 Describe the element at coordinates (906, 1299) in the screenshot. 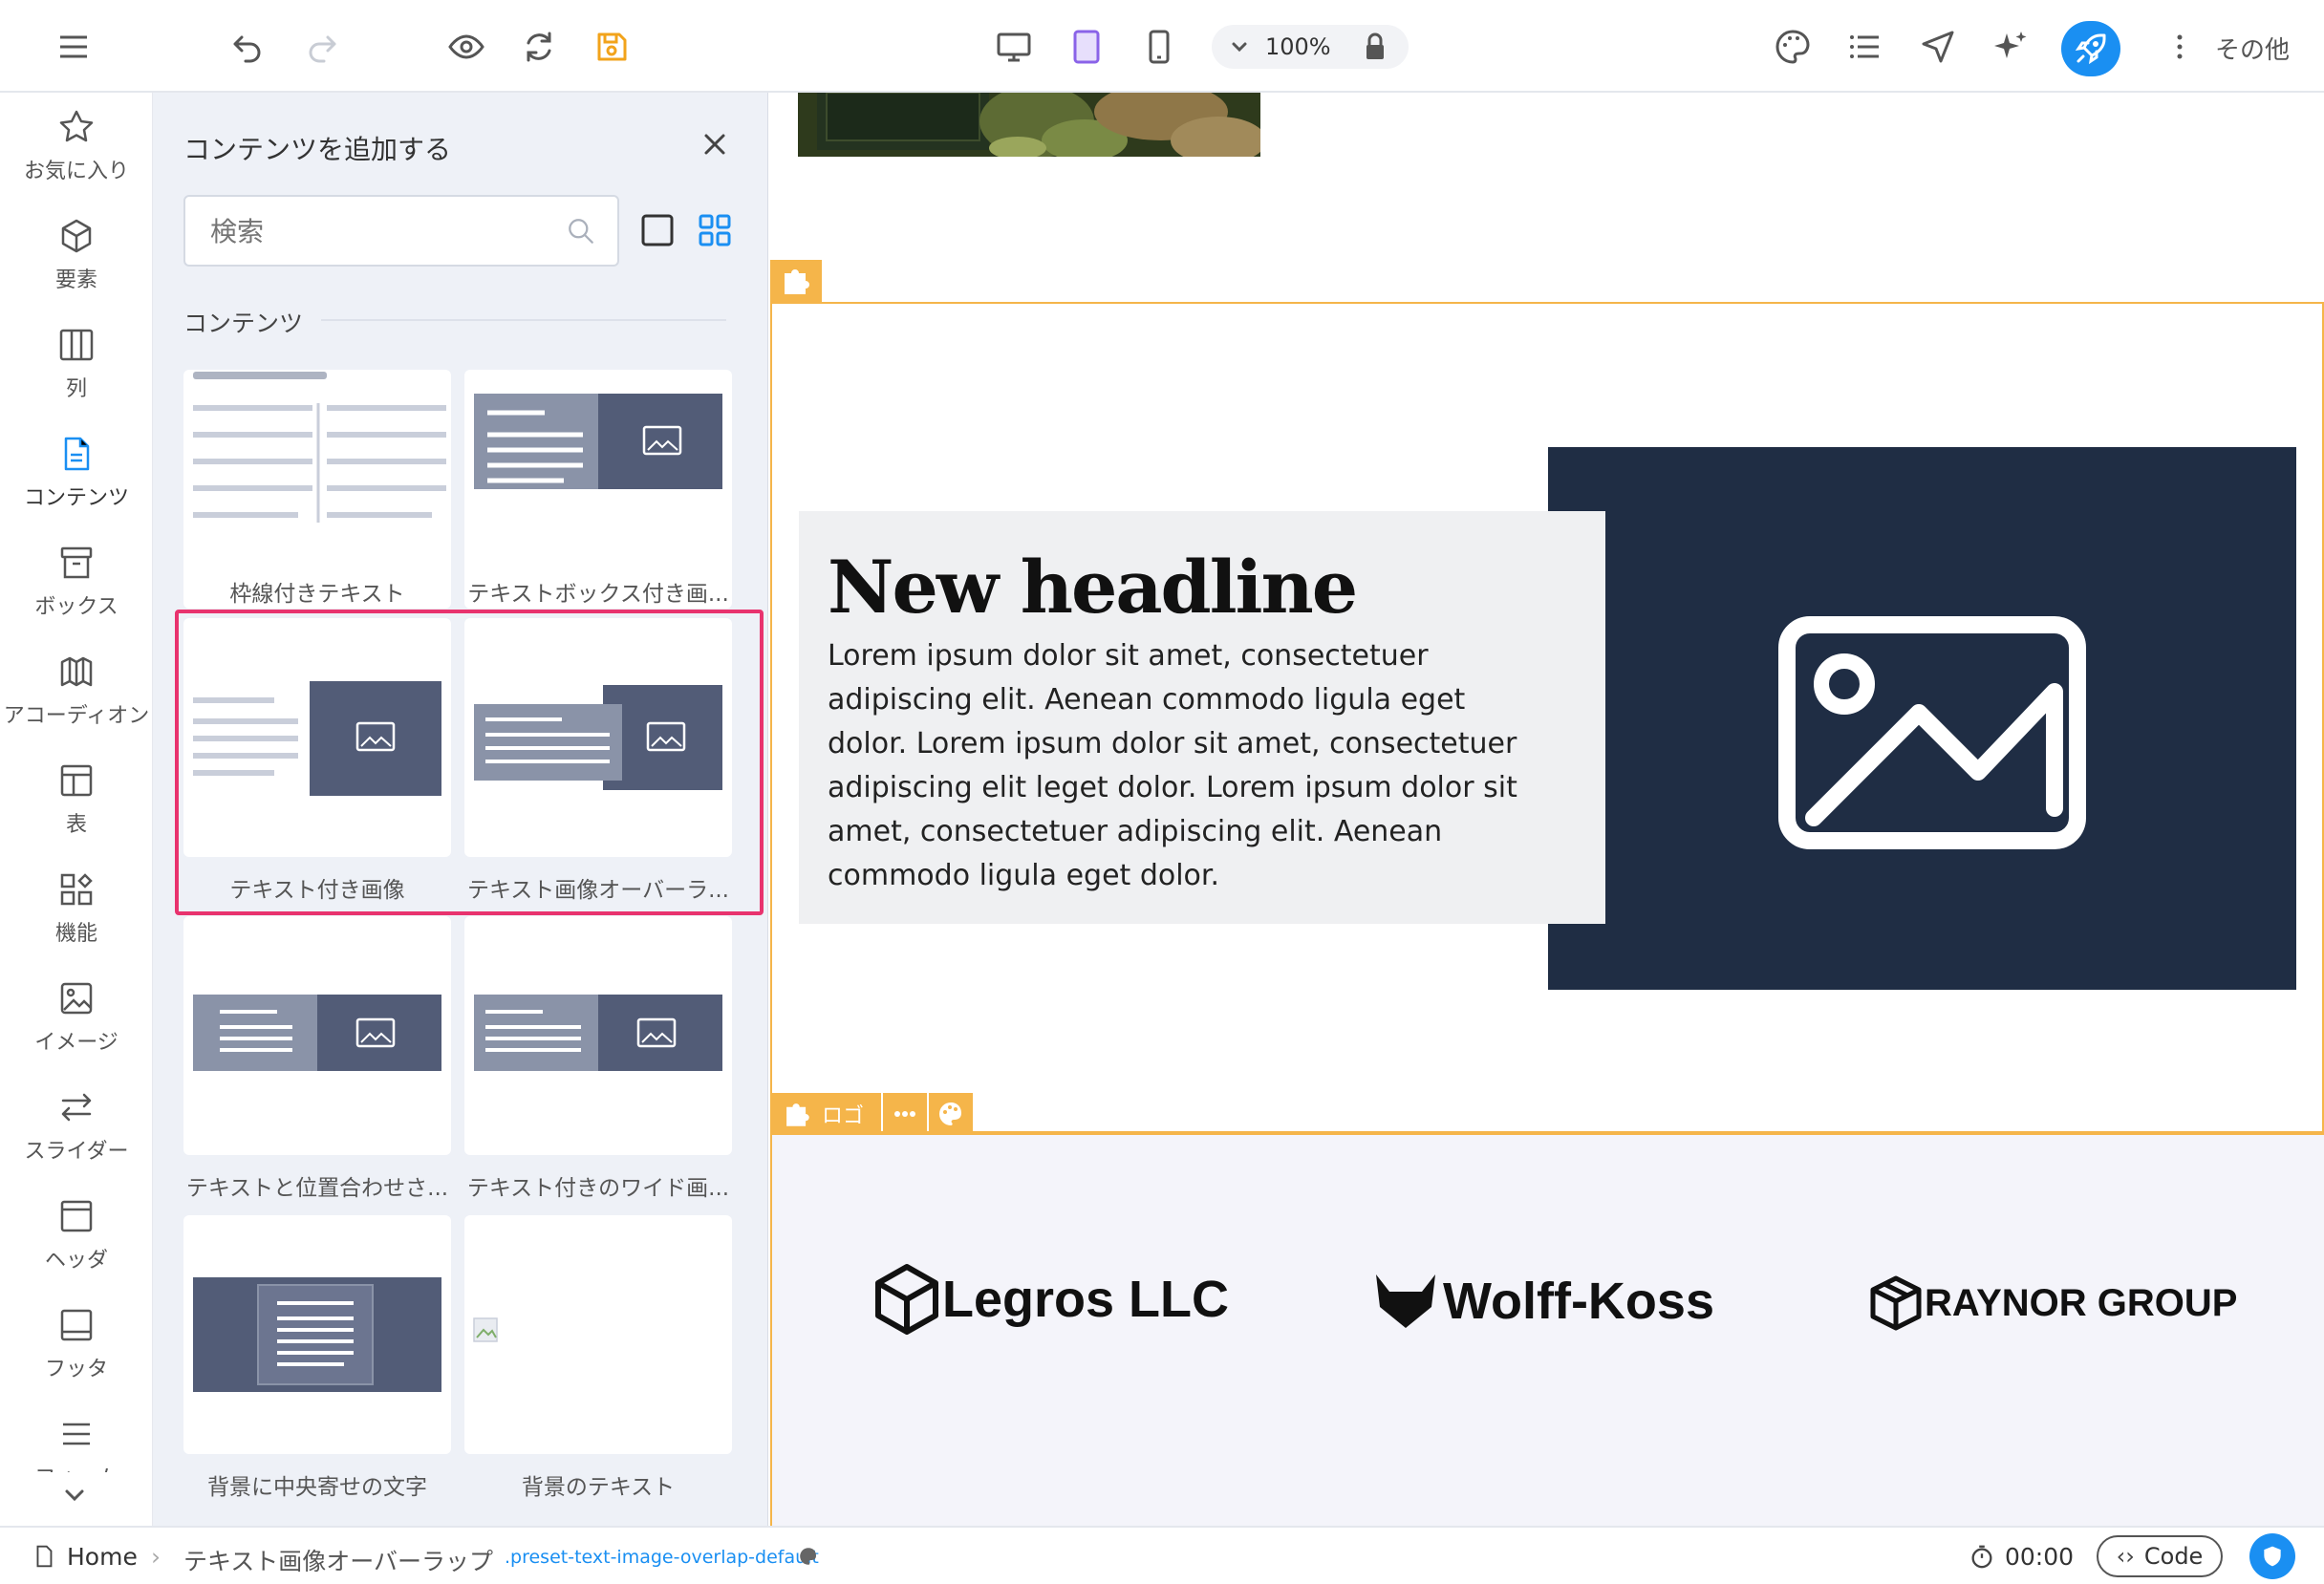

I see `cube-logo-icon` at that location.